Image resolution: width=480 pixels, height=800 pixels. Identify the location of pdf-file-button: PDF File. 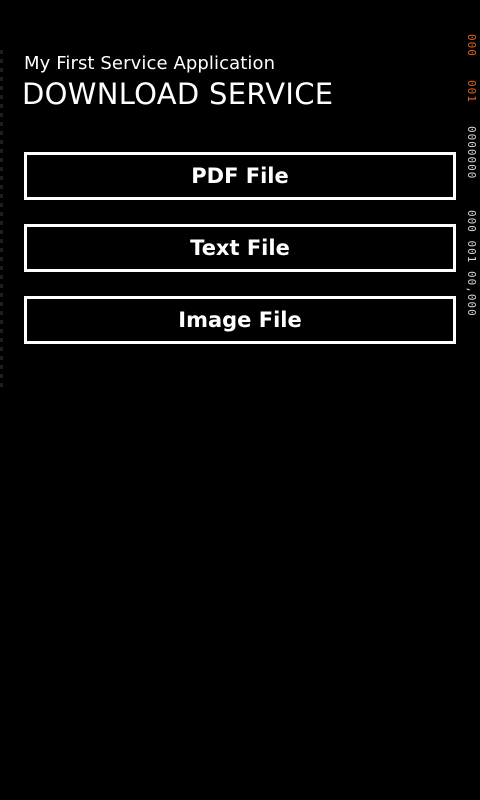
(240, 176).